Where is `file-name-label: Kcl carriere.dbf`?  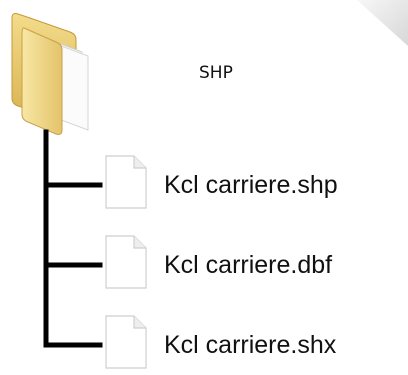 file-name-label: Kcl carriere.dbf is located at coordinates (248, 265).